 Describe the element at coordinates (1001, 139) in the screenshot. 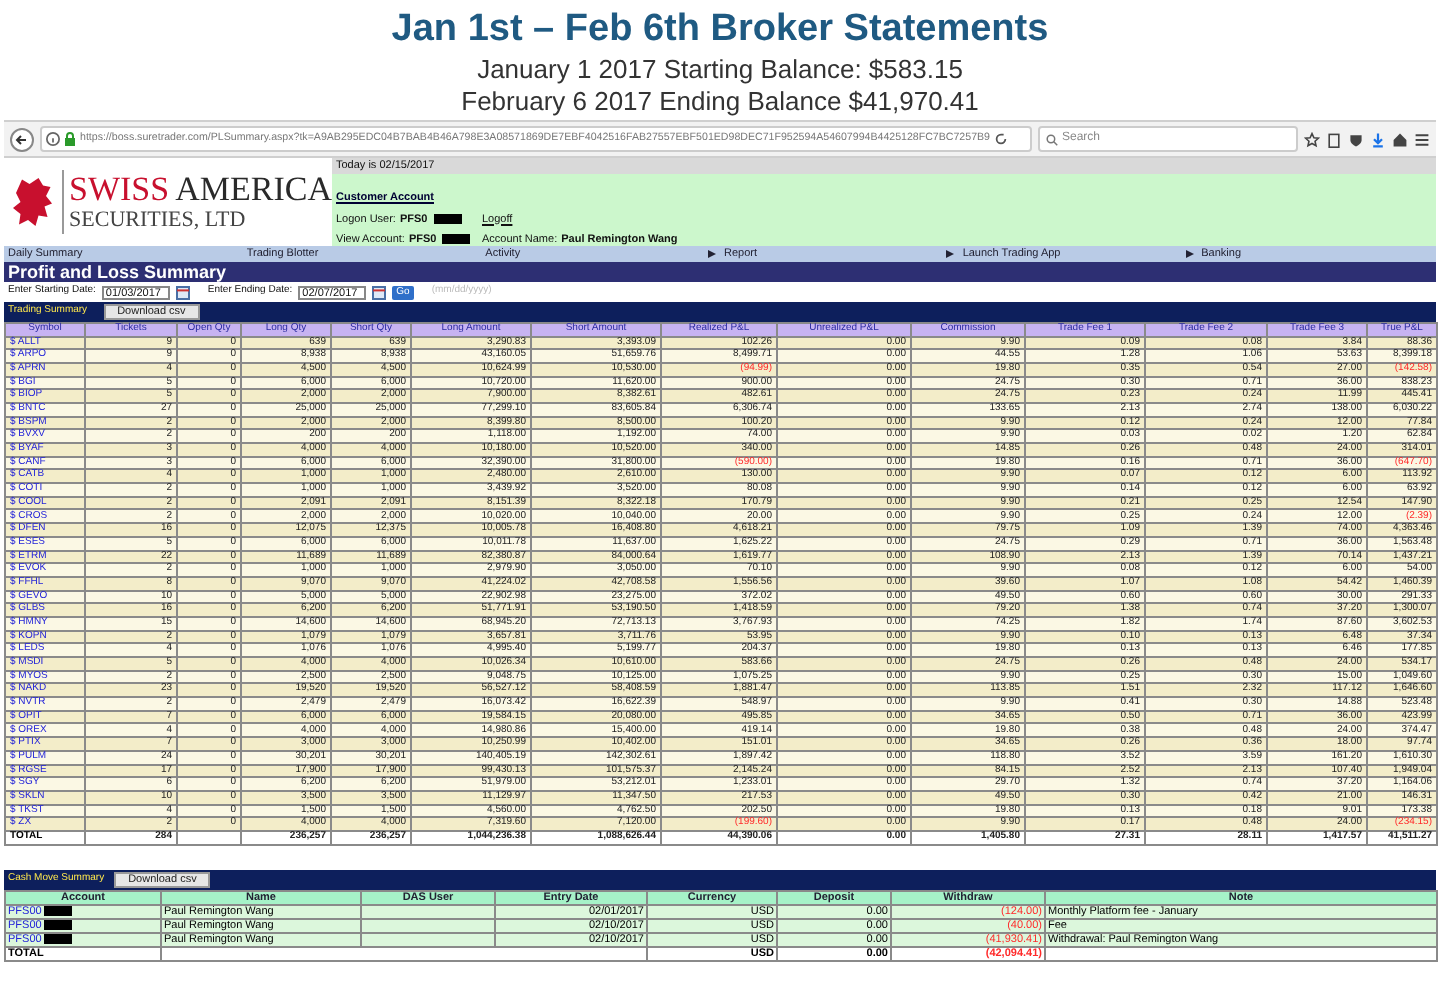

I see `reload-icon` at that location.